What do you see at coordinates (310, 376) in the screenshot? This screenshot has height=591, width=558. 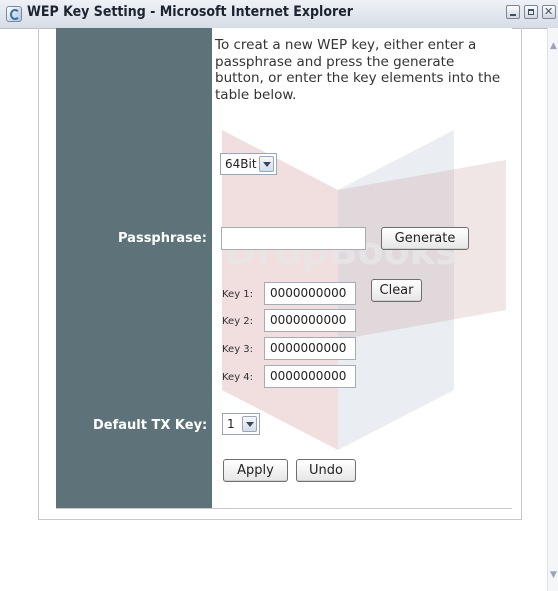 I see `key-4-input: 0000000000` at bounding box center [310, 376].